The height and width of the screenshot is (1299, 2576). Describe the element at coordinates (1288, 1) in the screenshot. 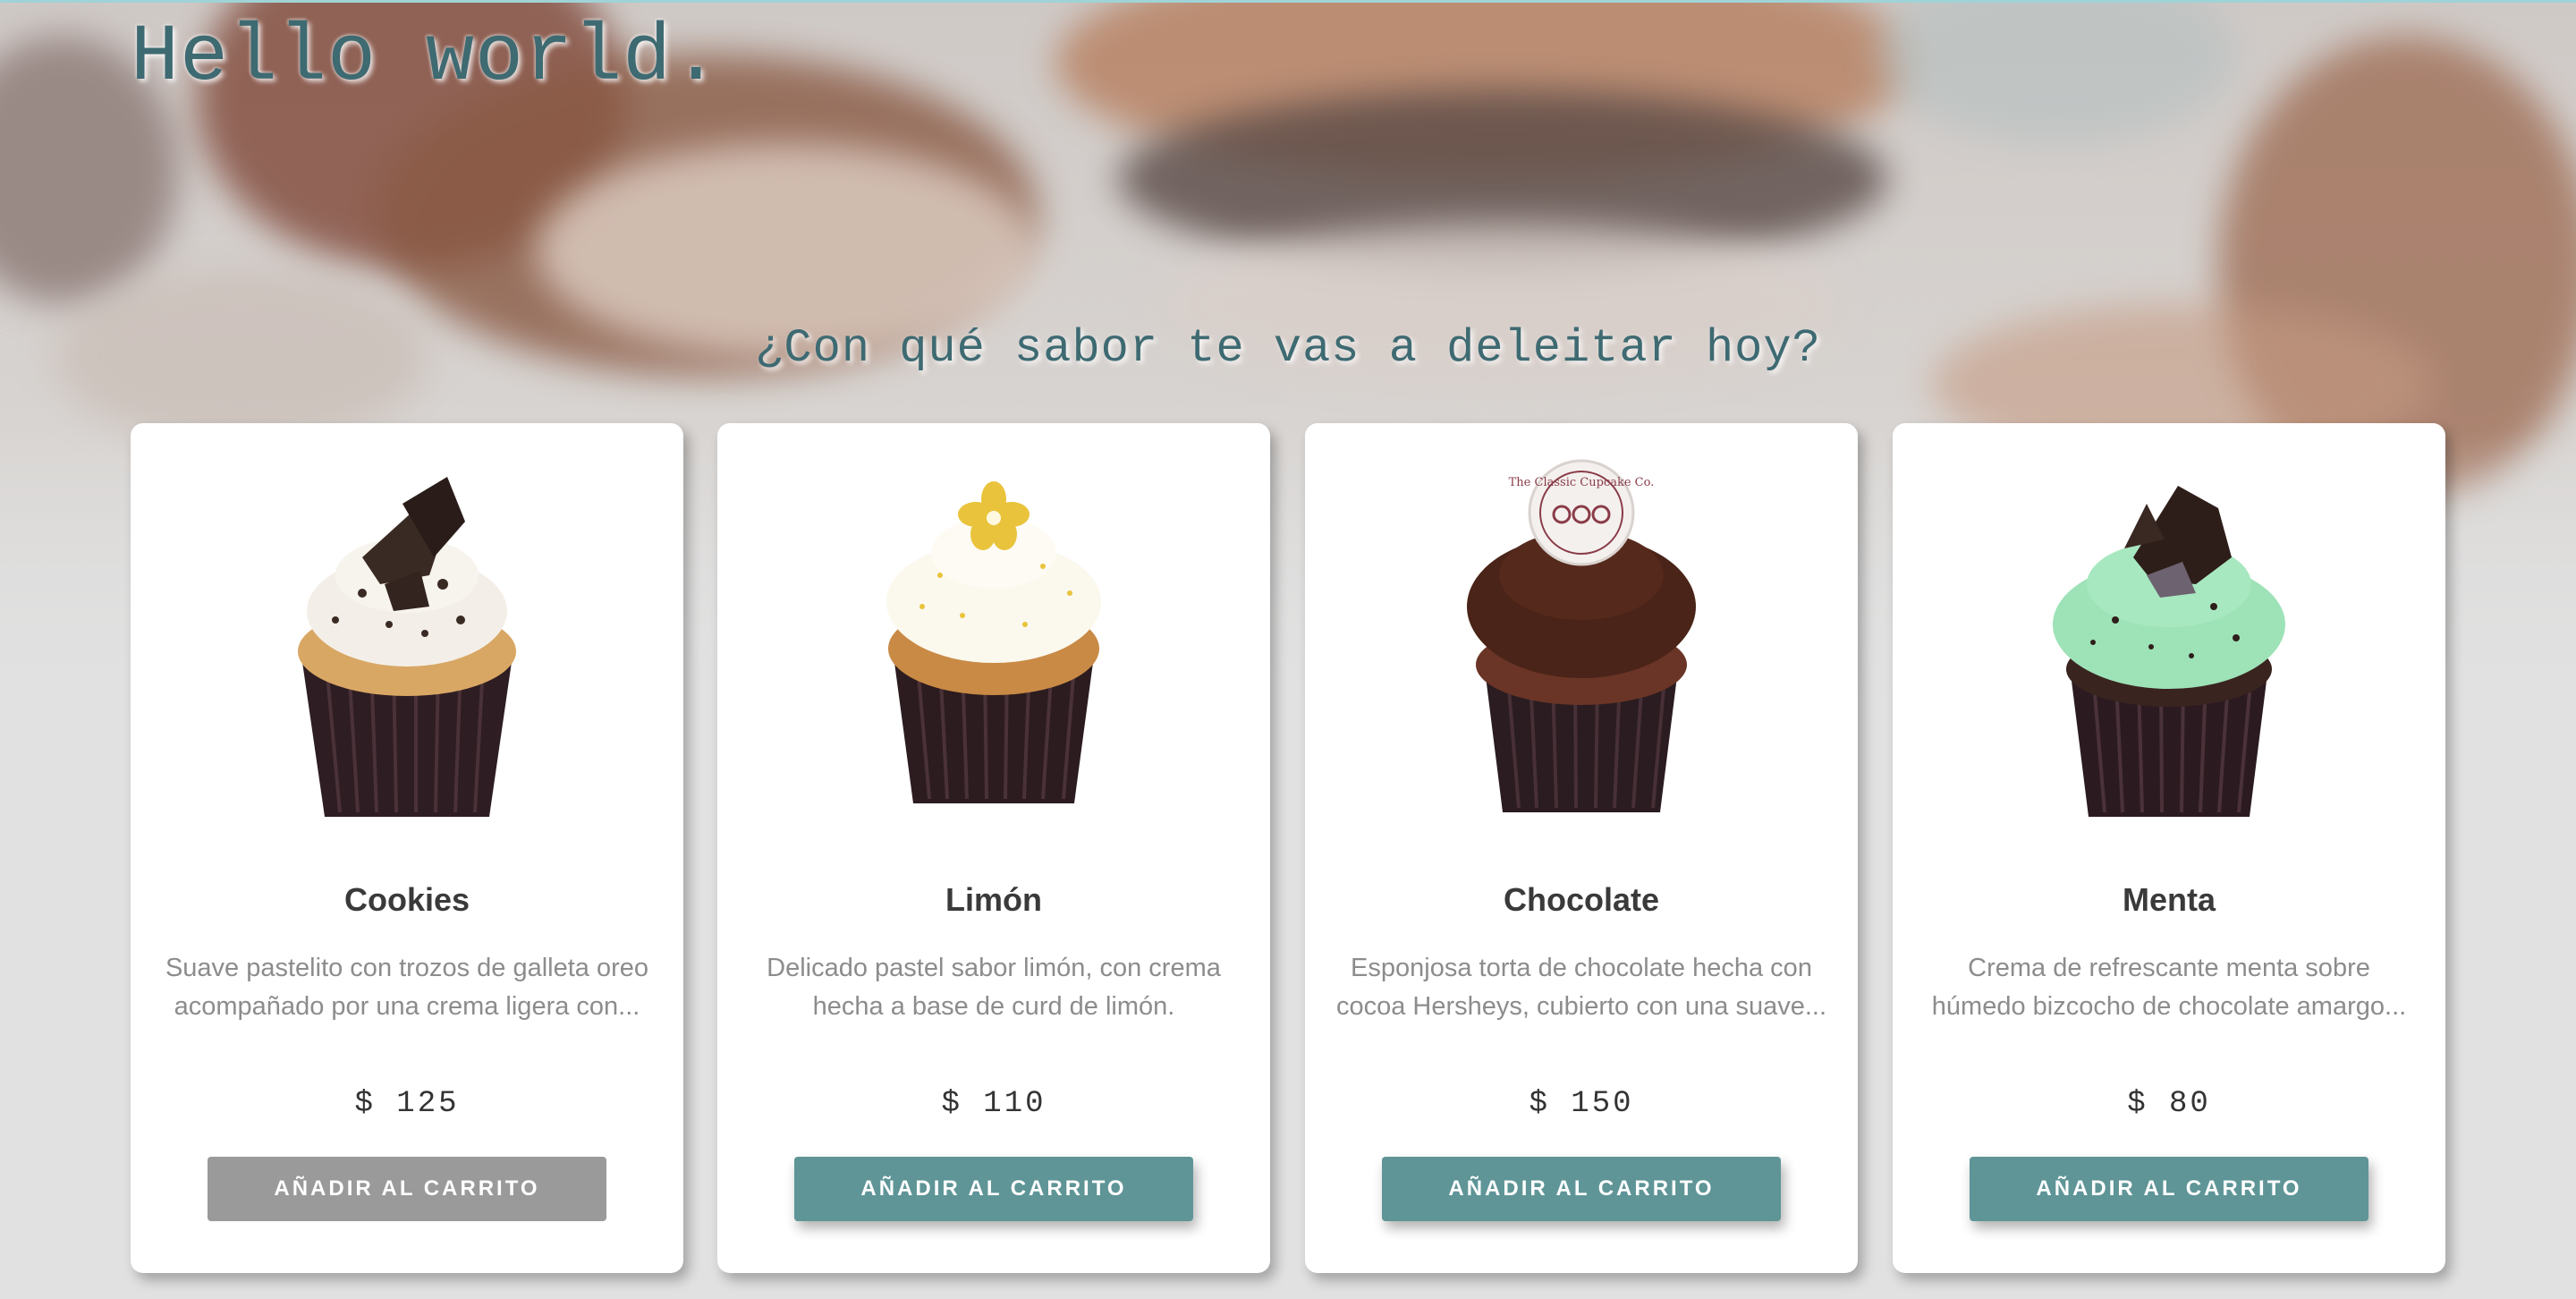

I see `top-border-line` at that location.